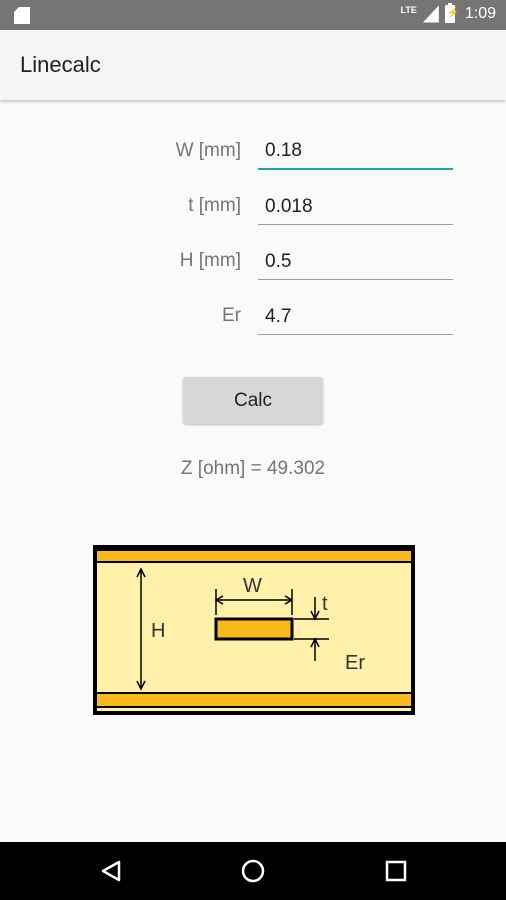  Describe the element at coordinates (355, 317) in the screenshot. I see `permittivity-input` at that location.